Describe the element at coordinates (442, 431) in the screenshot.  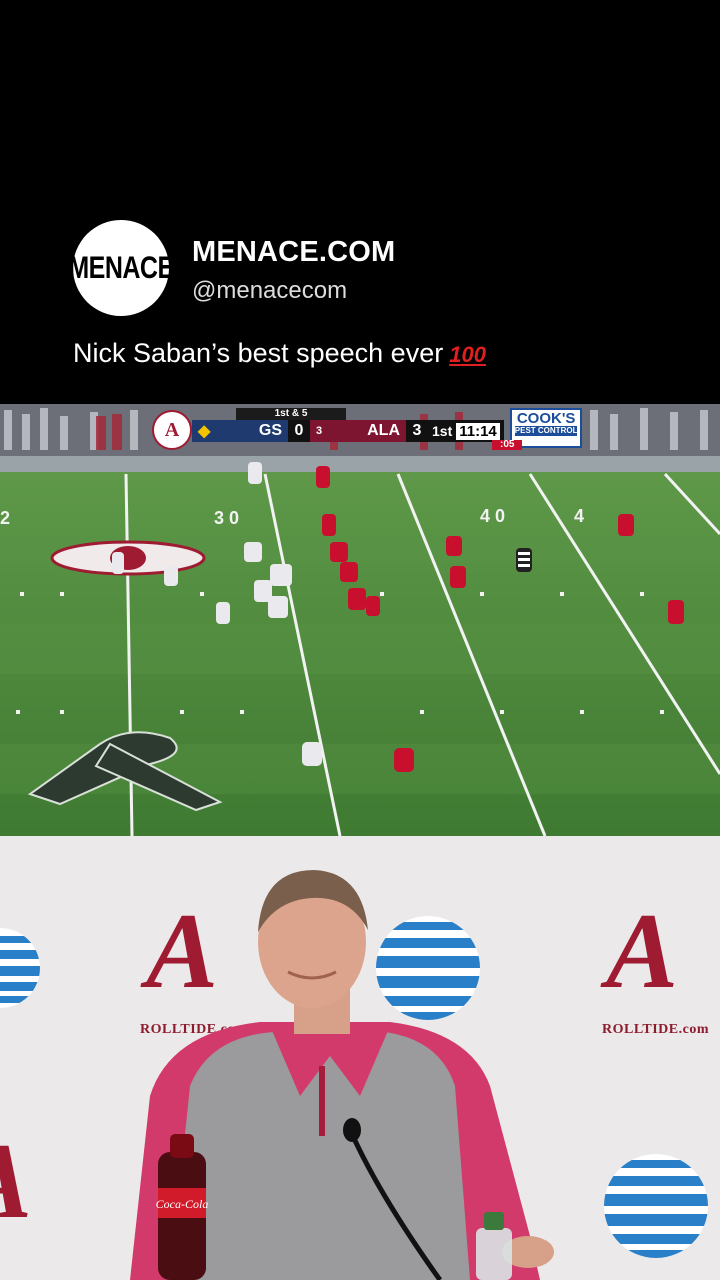
I see `quarter: 1st` at that location.